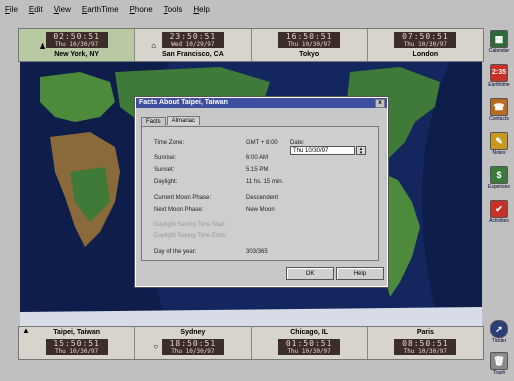 Image resolution: width=514 pixels, height=381 pixels. I want to click on clock-cell-tokyo: 16:50:51 Thu 10/30/97 Tokyo, so click(310, 45).